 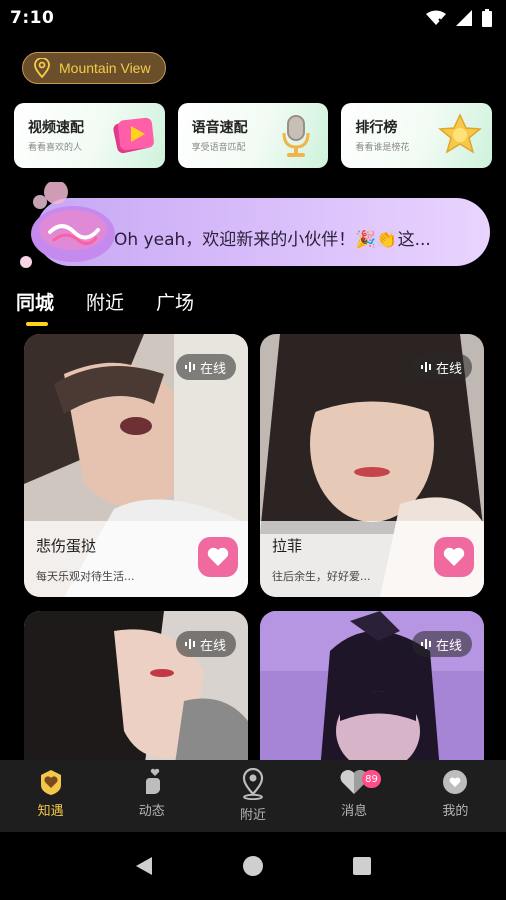 I want to click on nav-item-moments: 动态, so click(x=152, y=793).